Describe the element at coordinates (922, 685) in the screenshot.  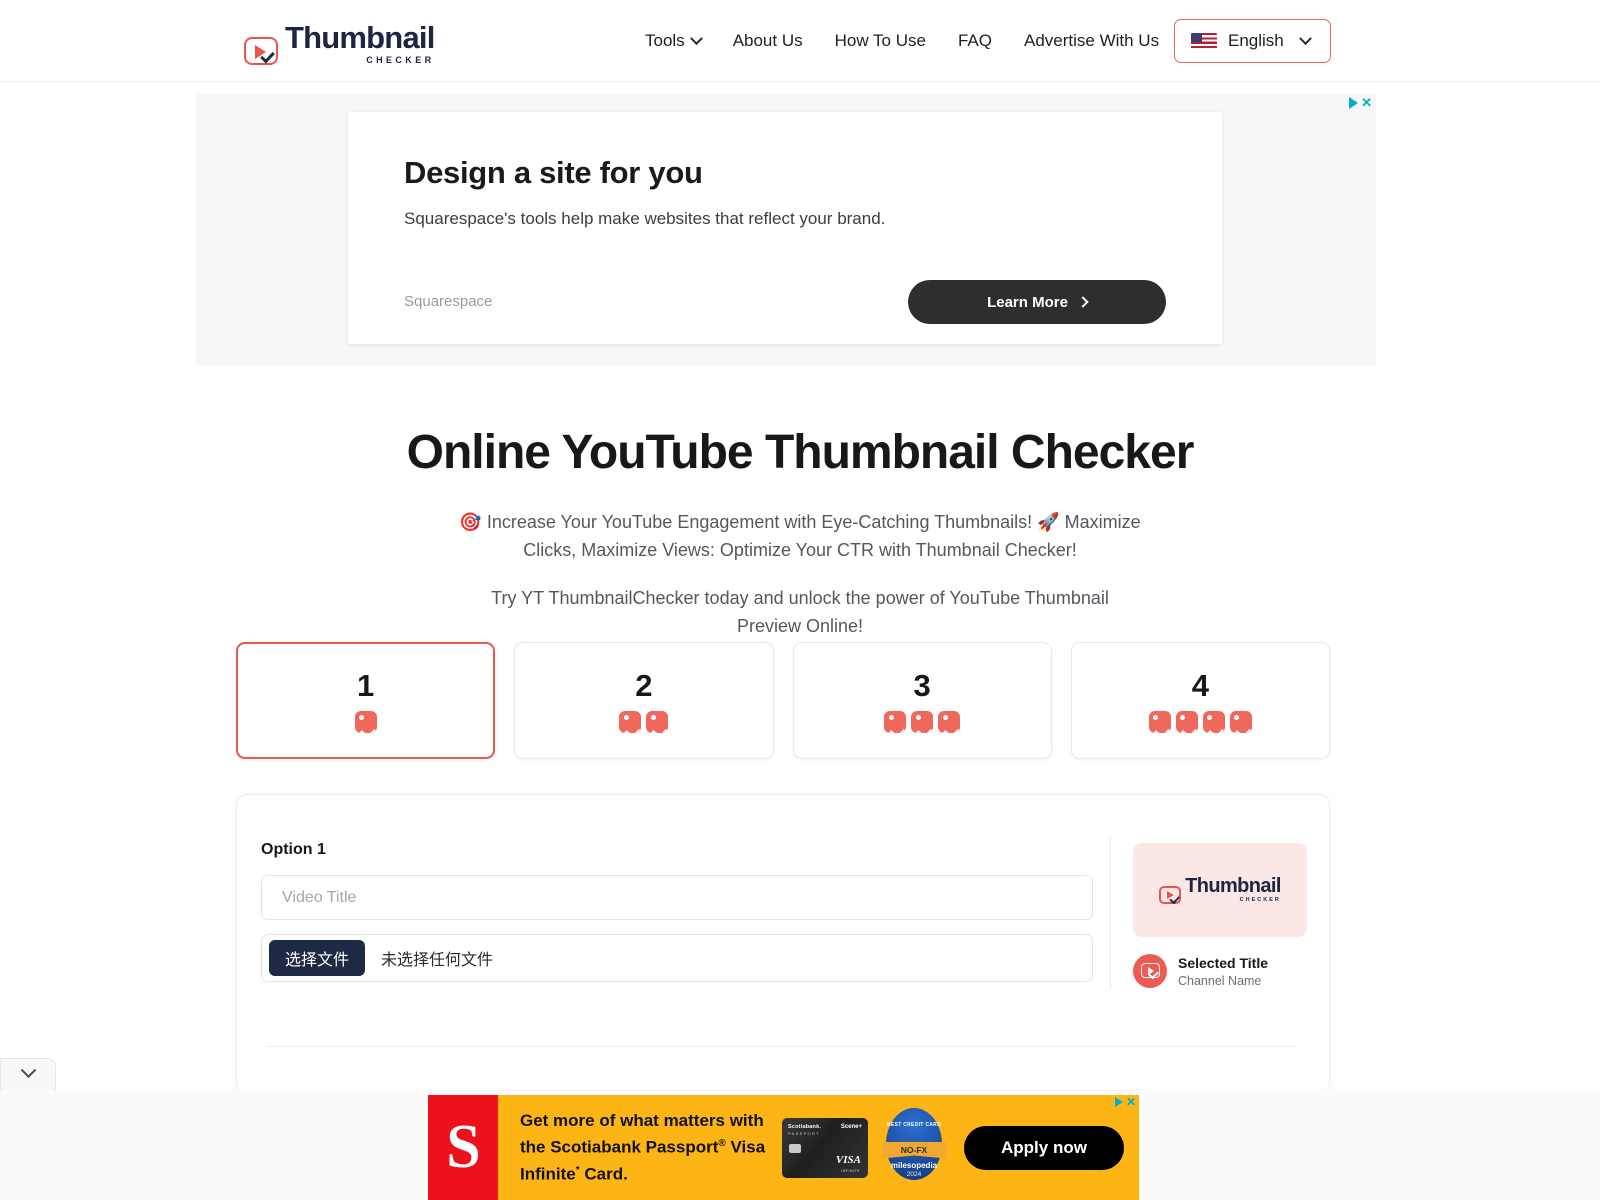
I see `option-card-number: 3` at that location.